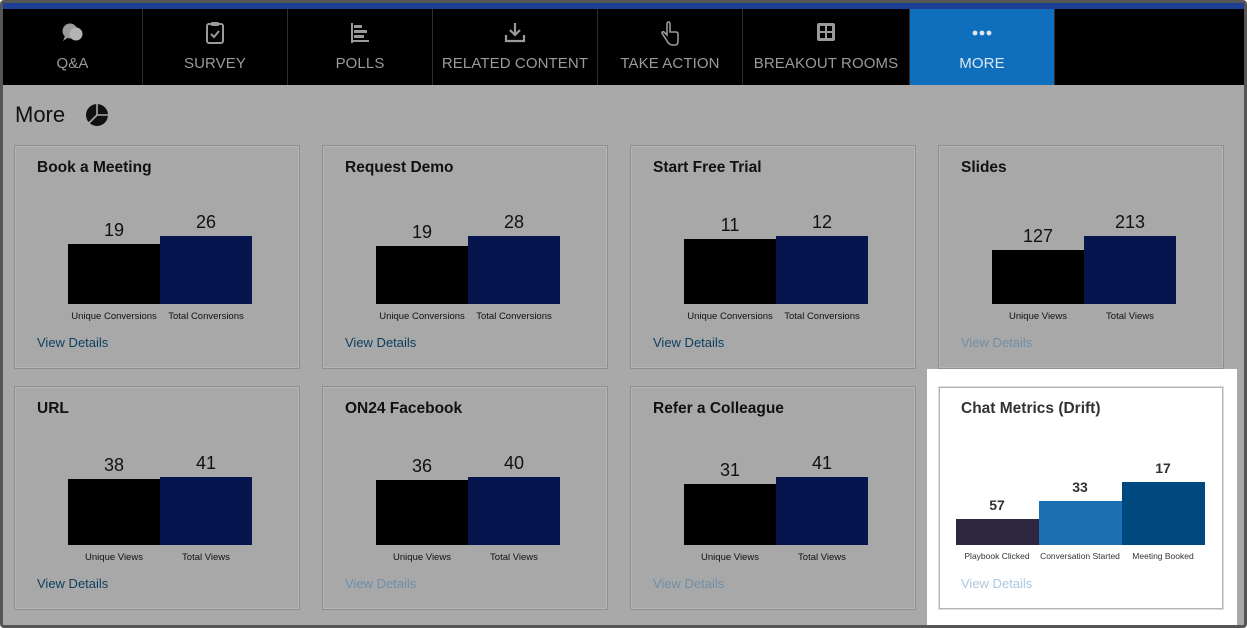 The width and height of the screenshot is (1247, 628). I want to click on bar-value-label: 40, so click(514, 463).